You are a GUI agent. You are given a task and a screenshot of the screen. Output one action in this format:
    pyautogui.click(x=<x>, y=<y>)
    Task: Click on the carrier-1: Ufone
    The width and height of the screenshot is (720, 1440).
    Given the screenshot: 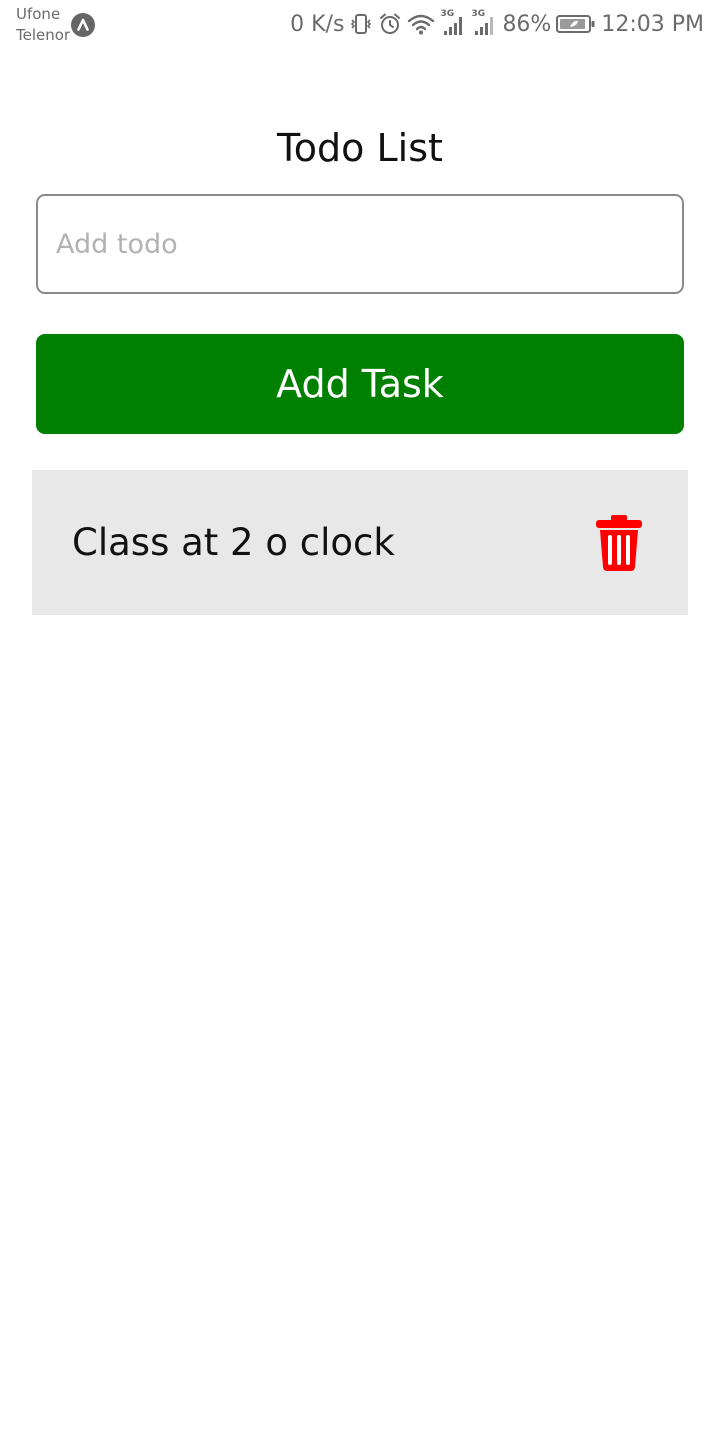 What is the action you would take?
    pyautogui.click(x=38, y=14)
    